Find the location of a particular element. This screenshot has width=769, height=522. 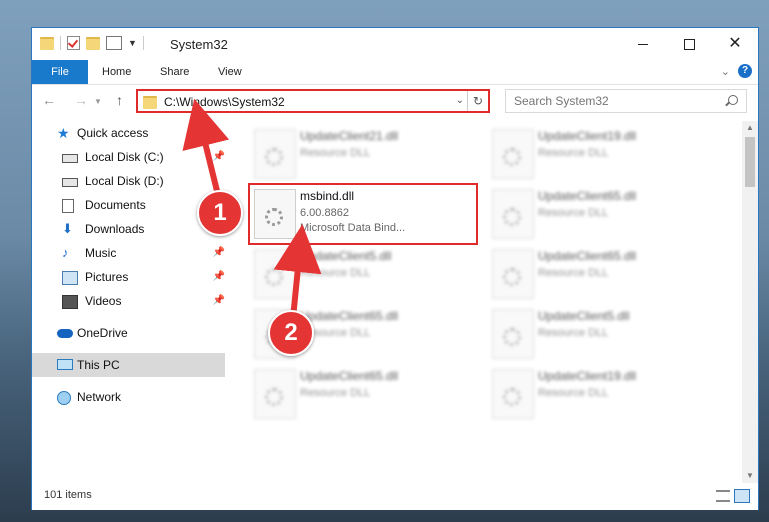

view-options-icon is located at coordinates (114, 43).